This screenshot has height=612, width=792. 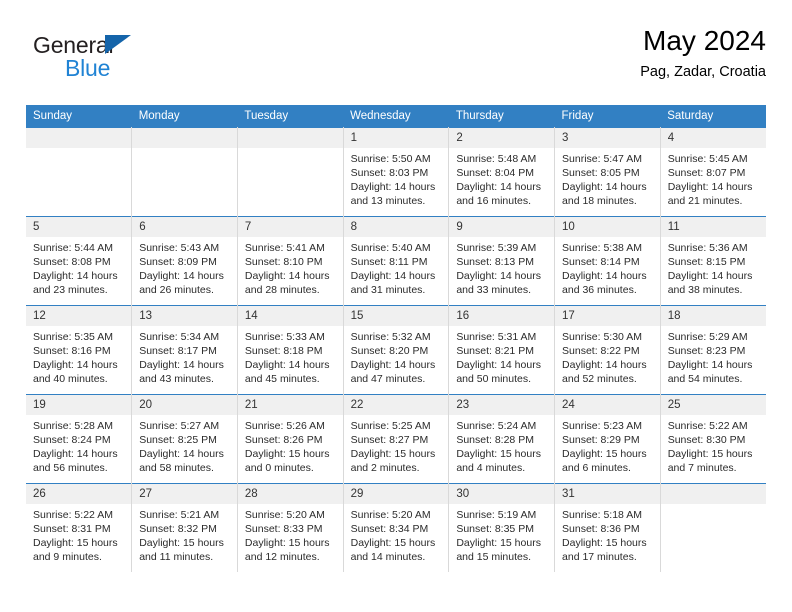 I want to click on sunset-text: Sunset: 8:35 PM, so click(x=495, y=529).